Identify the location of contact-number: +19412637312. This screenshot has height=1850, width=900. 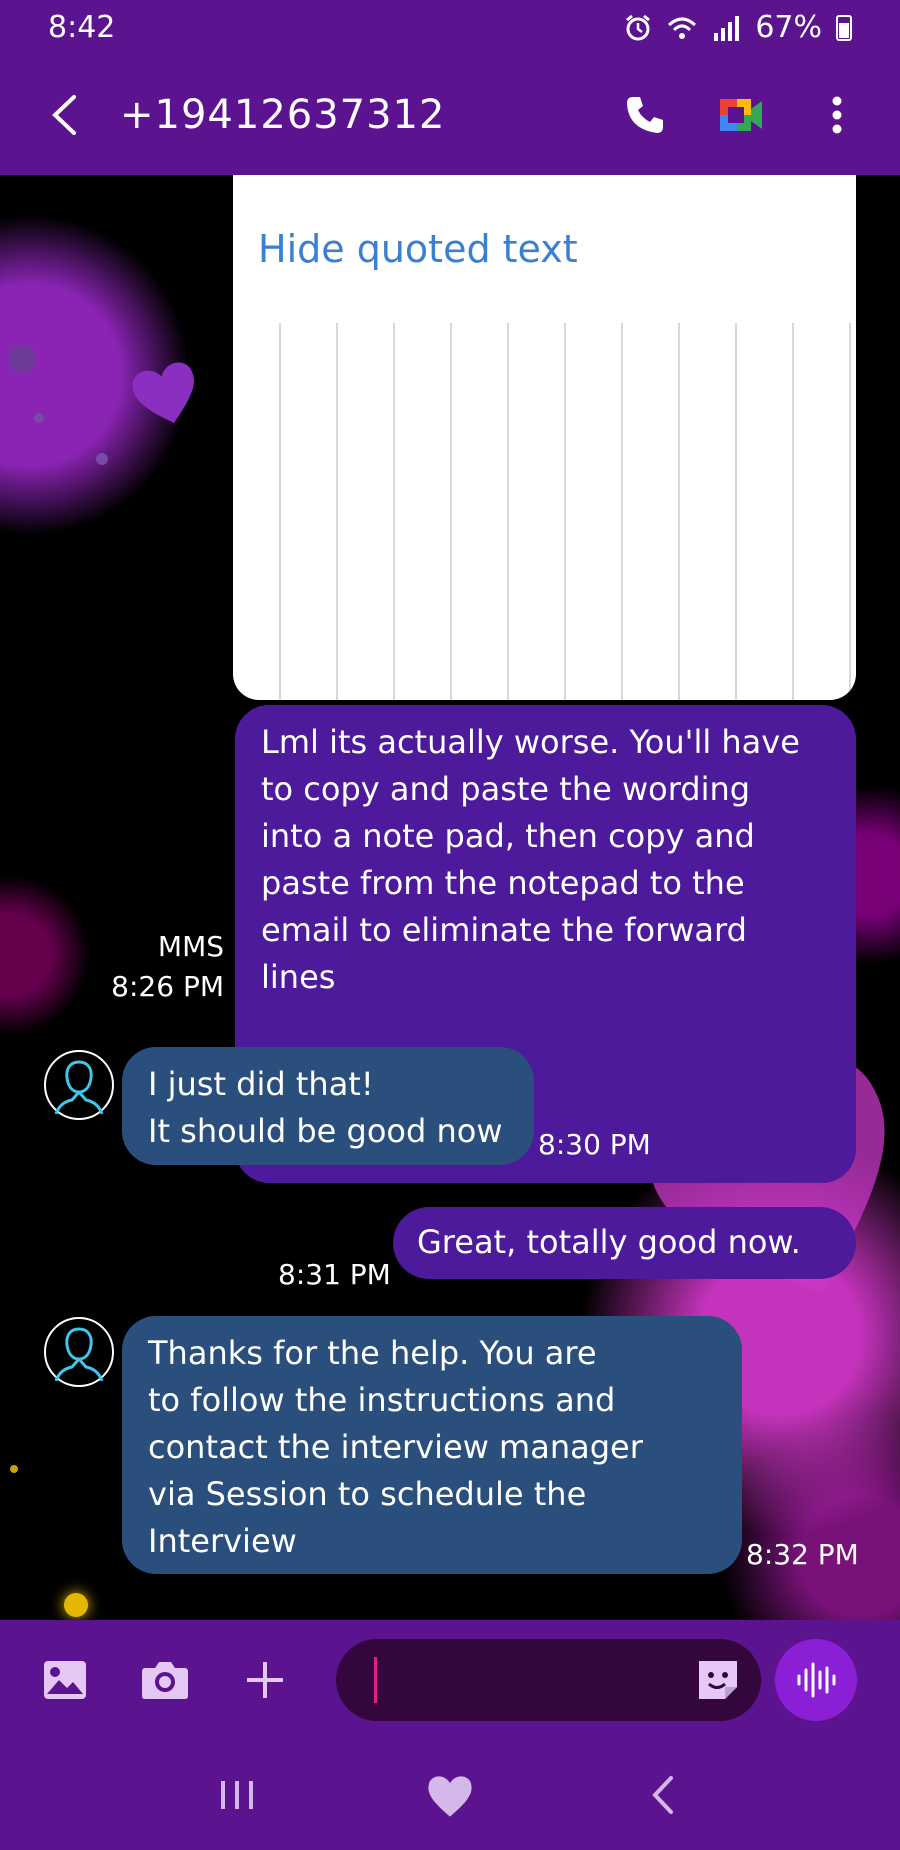
(371, 115).